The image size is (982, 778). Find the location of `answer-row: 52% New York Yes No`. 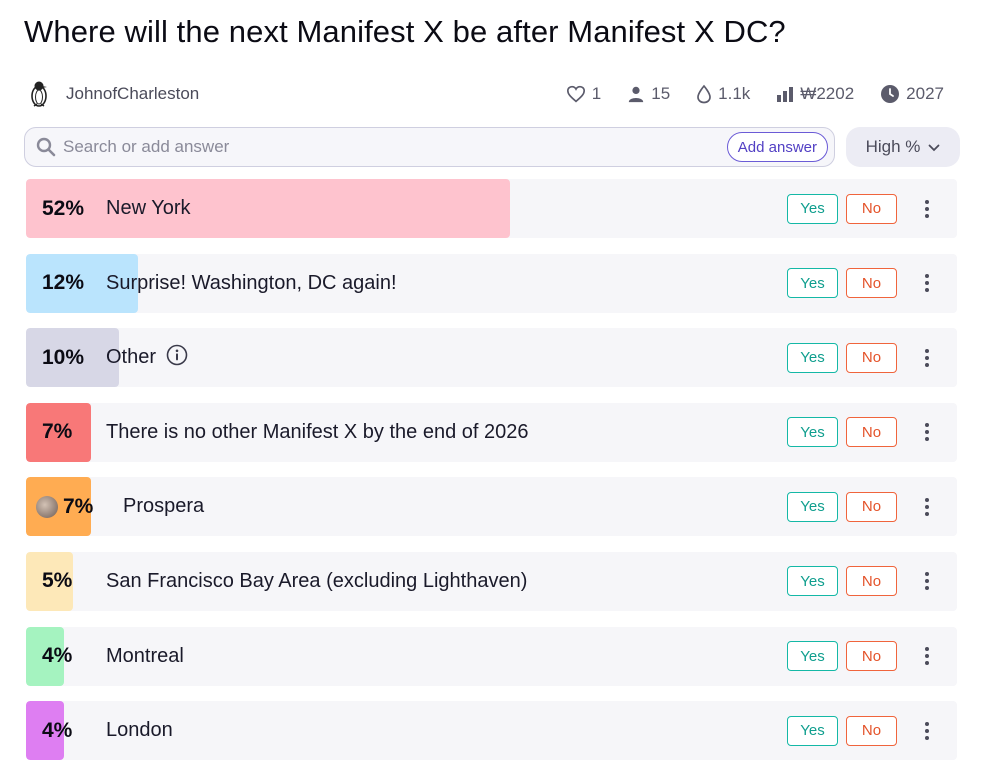

answer-row: 52% New York Yes No is located at coordinates (491, 208).